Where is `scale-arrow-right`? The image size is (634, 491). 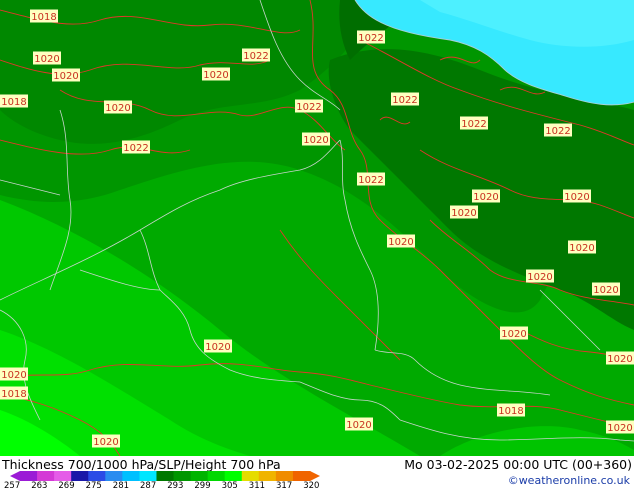 scale-arrow-right is located at coordinates (315, 476).